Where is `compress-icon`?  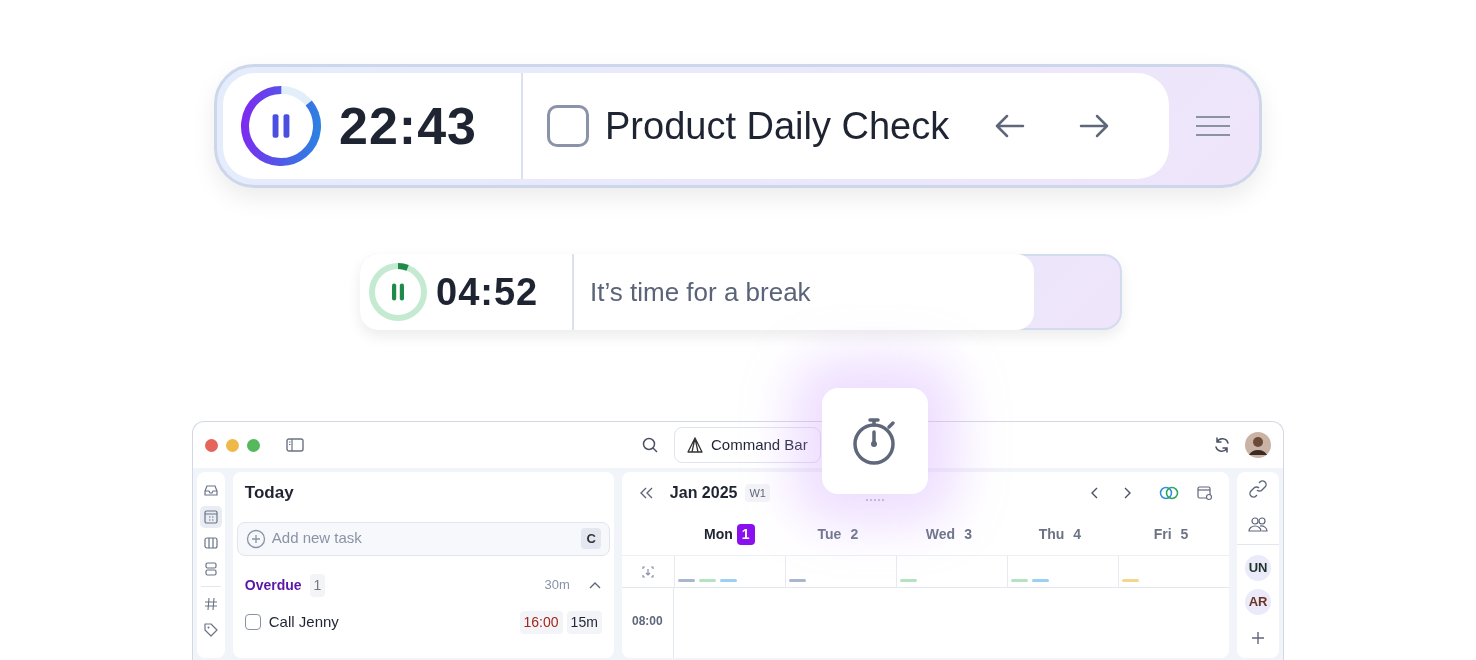
compress-icon is located at coordinates (647, 571).